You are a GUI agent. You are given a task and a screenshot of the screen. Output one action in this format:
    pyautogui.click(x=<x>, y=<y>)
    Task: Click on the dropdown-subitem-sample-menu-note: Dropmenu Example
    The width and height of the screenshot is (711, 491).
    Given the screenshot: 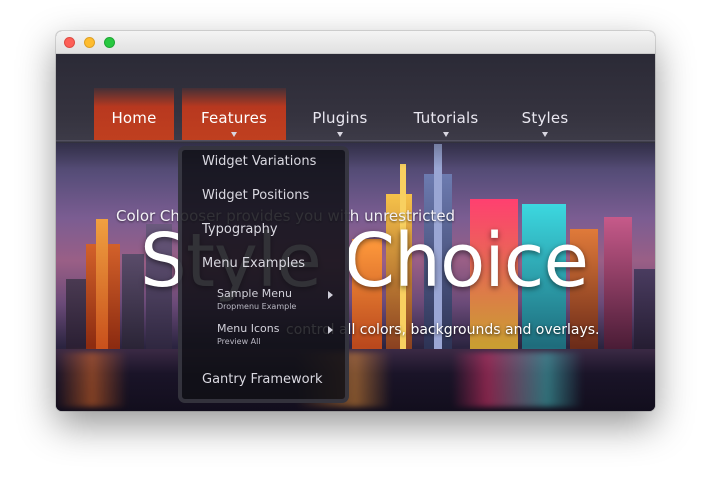 What is the action you would take?
    pyautogui.click(x=257, y=306)
    